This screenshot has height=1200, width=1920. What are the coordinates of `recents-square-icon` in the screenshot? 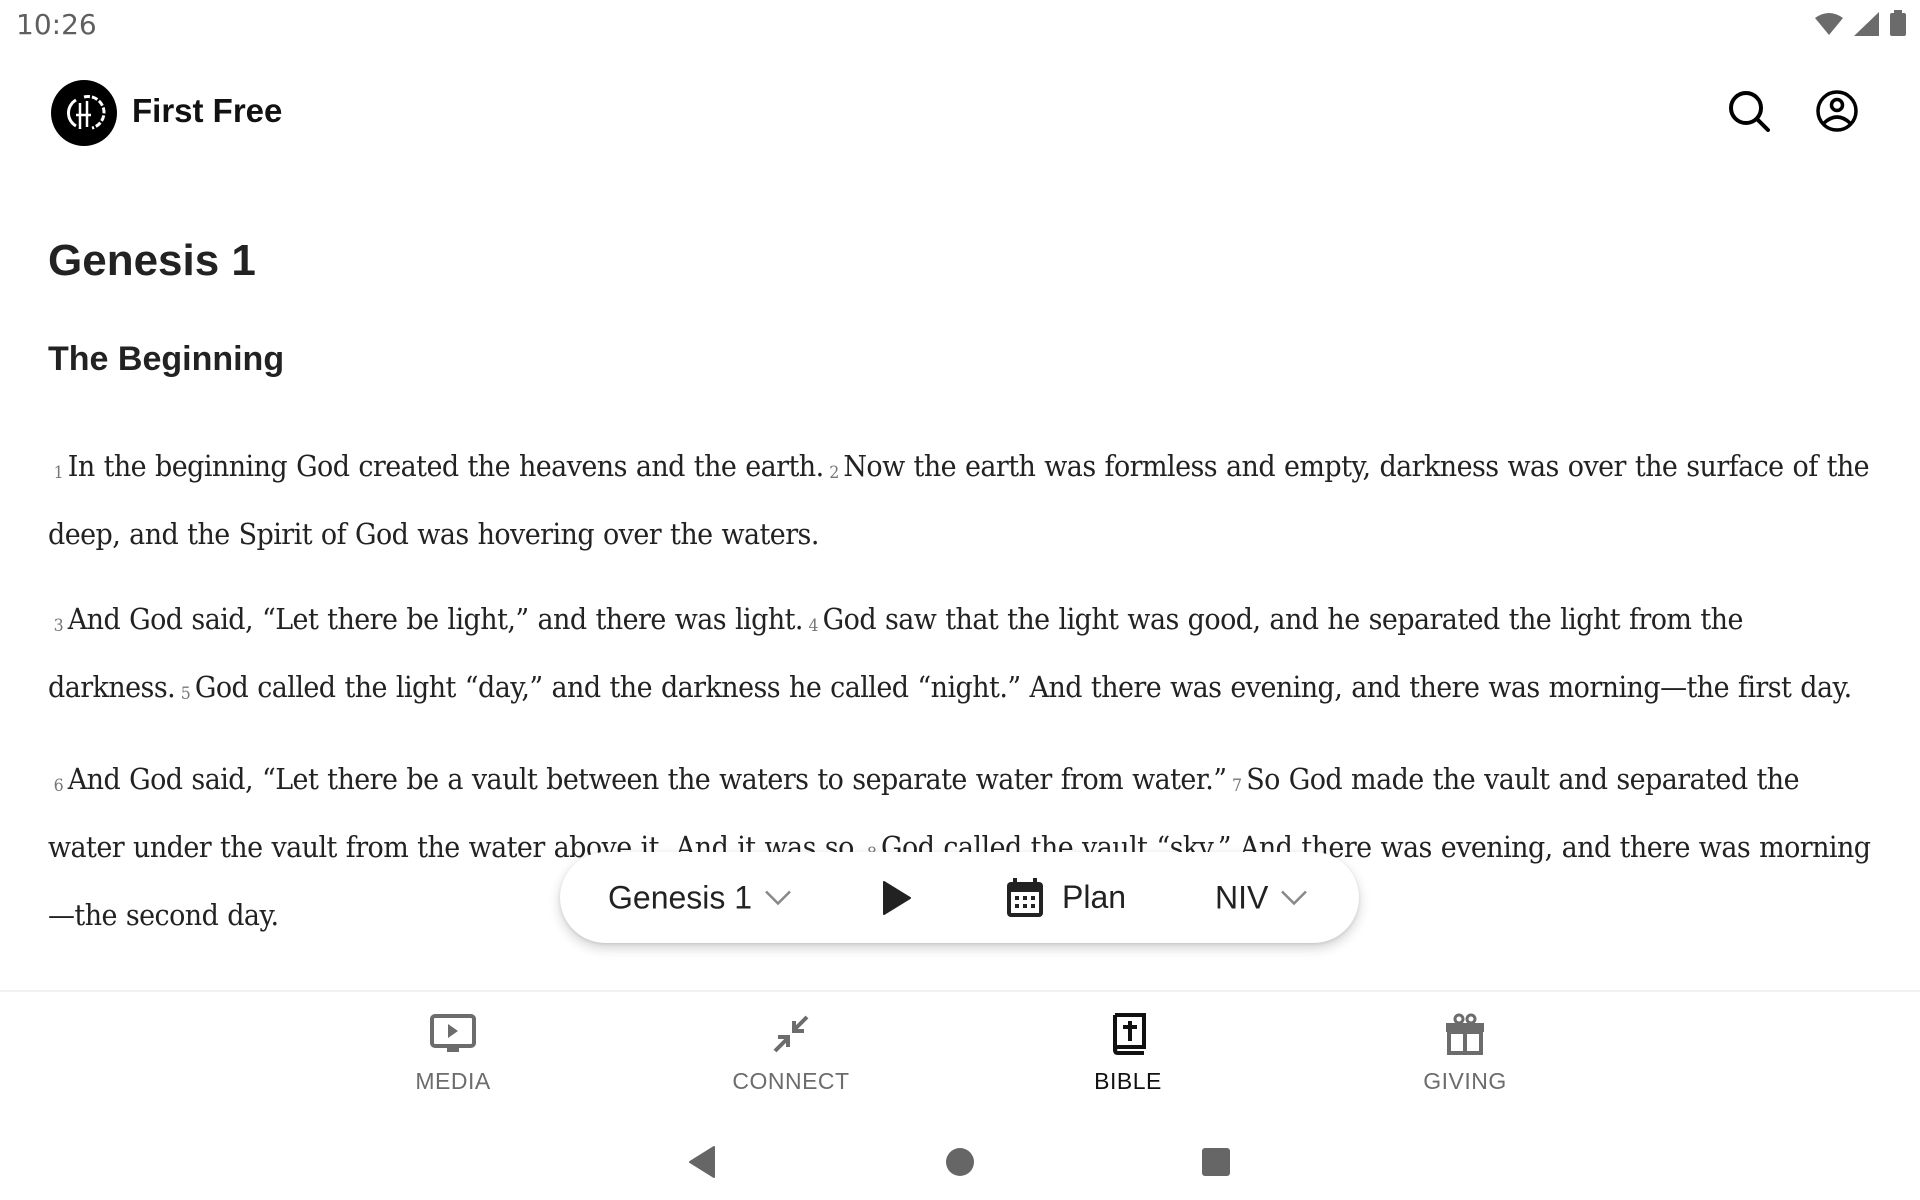 It's located at (1216, 1162).